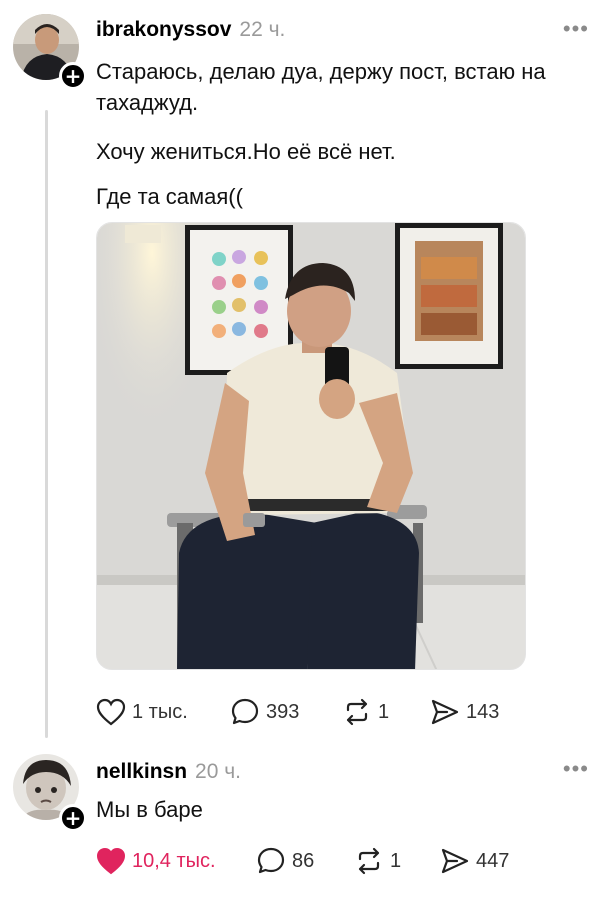 The width and height of the screenshot is (615, 900). Describe the element at coordinates (262, 29) in the screenshot. I see `timestamp: 22 ч.` at that location.